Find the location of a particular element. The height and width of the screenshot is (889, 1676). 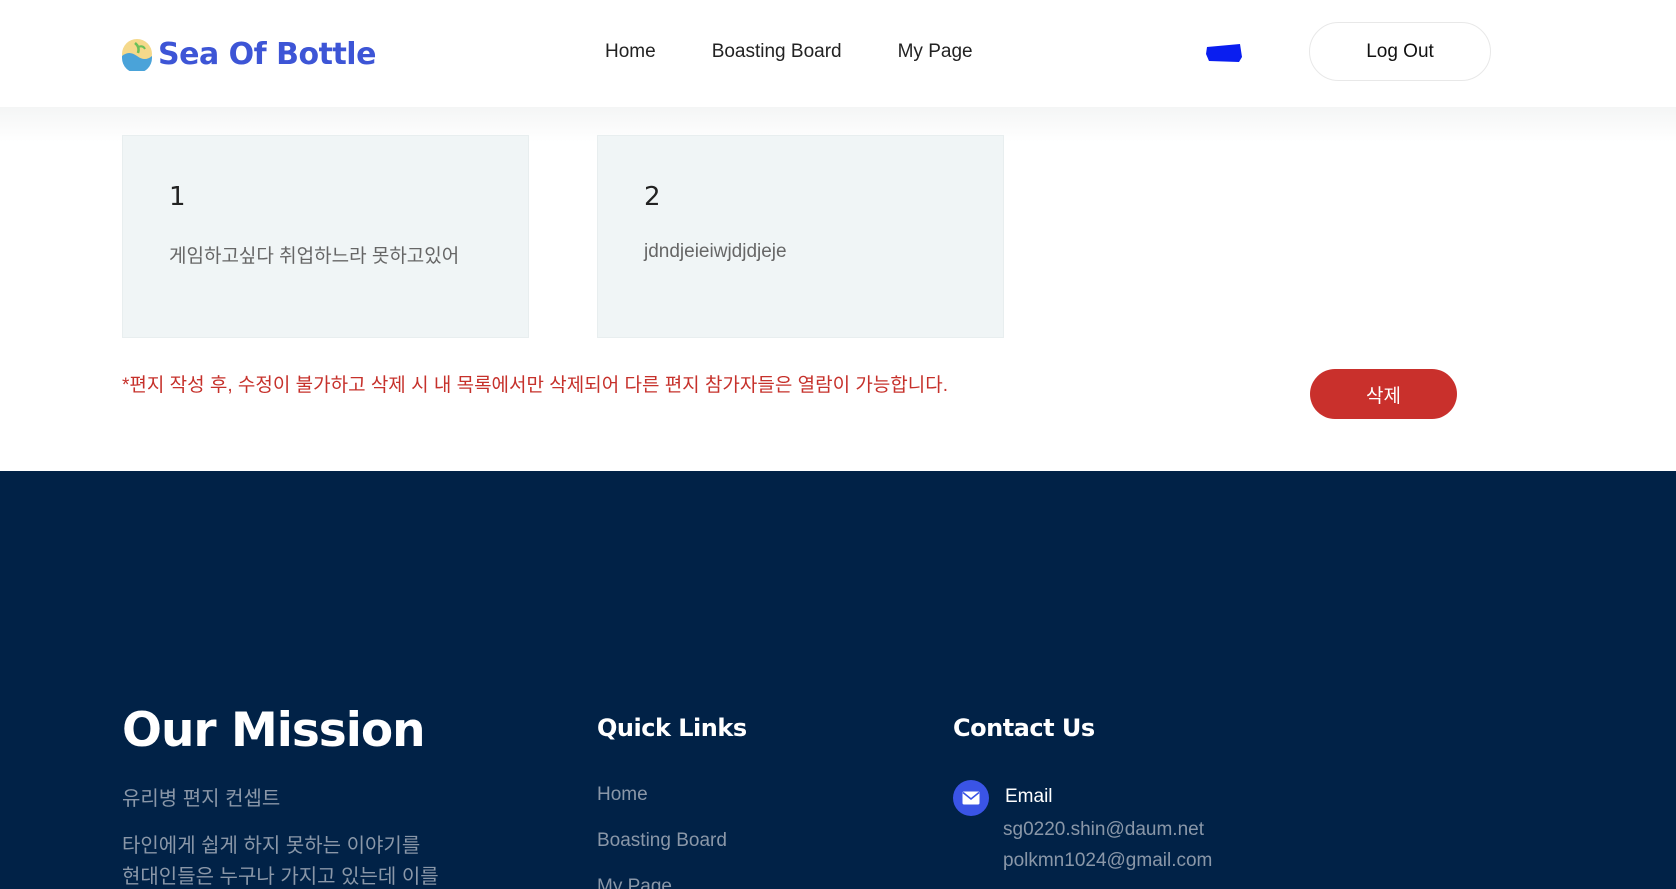

quick-link-my-page: My Page is located at coordinates (662, 882).